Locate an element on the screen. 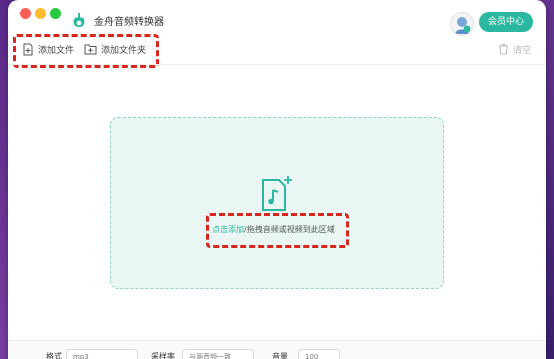 This screenshot has width=554, height=359. vip-center-button: 会员中心 is located at coordinates (506, 22).